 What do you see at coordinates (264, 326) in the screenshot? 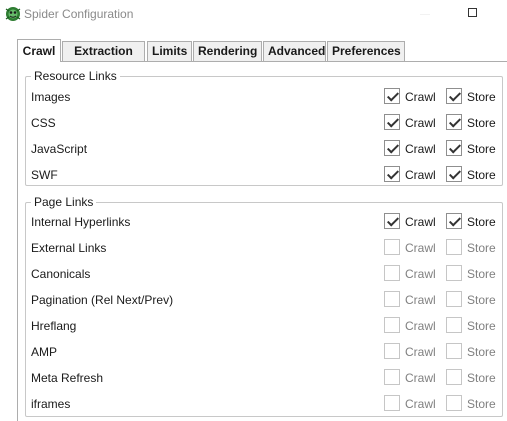
I see `page-row-hreflang: Hreflang Crawl Store` at bounding box center [264, 326].